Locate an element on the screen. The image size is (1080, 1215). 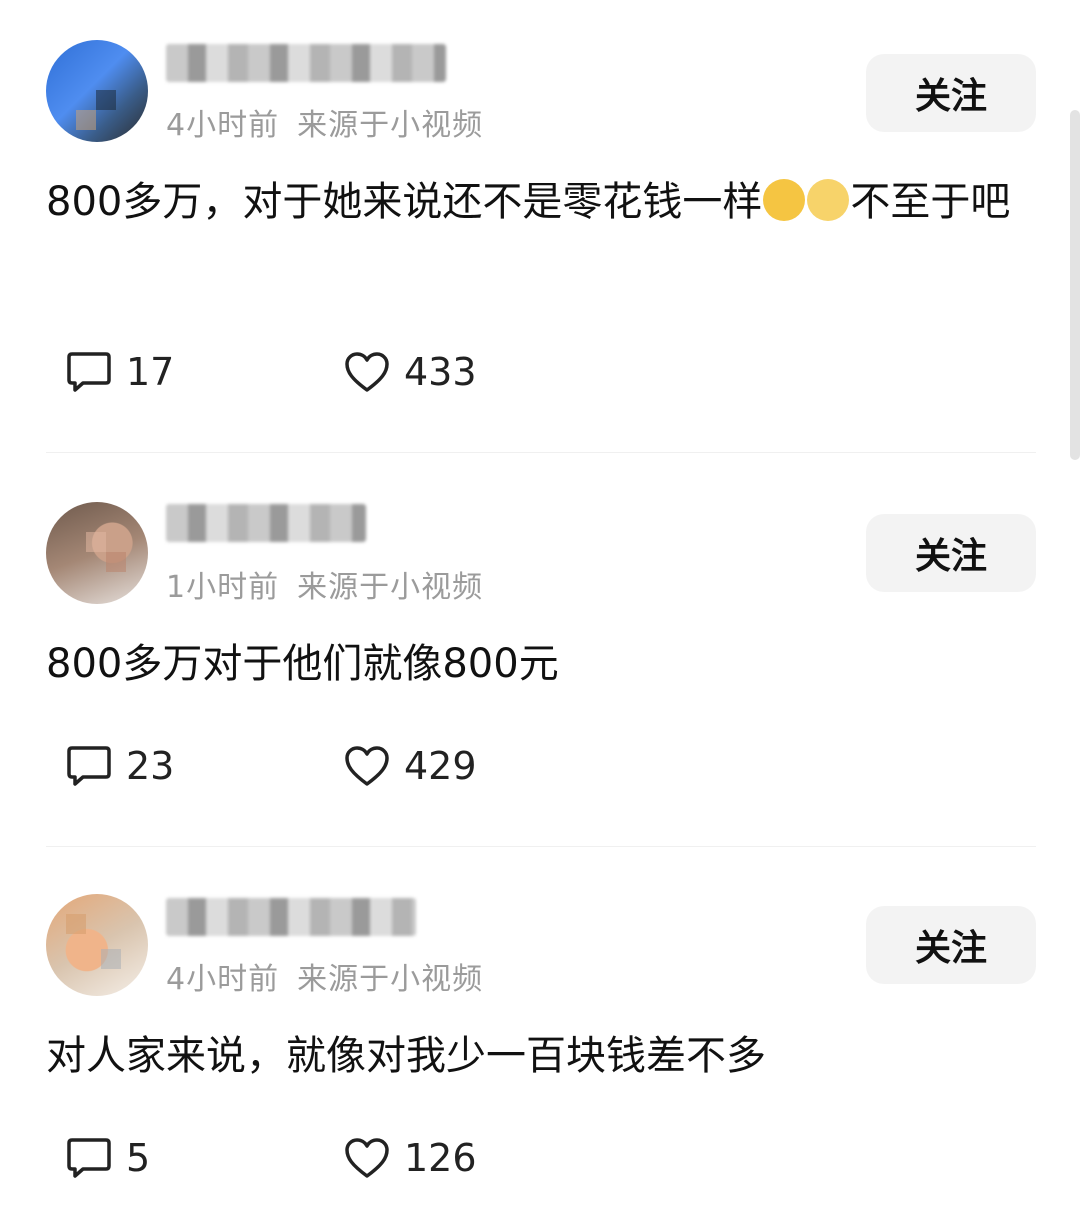
scrollbar is located at coordinates (1075, 285).